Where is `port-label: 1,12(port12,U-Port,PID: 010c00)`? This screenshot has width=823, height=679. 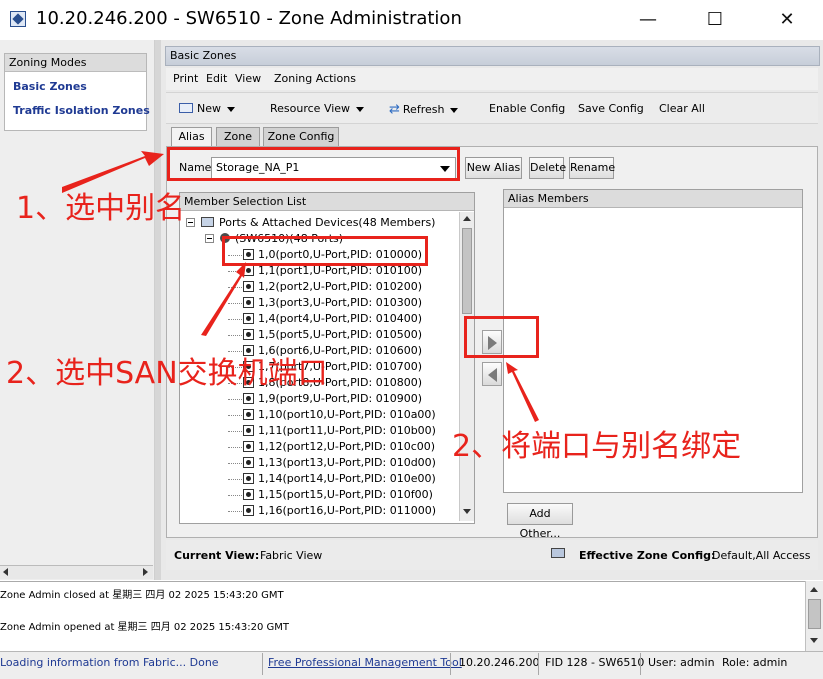
port-label: 1,12(port12,U-Port,PID: 010c00) is located at coordinates (347, 446).